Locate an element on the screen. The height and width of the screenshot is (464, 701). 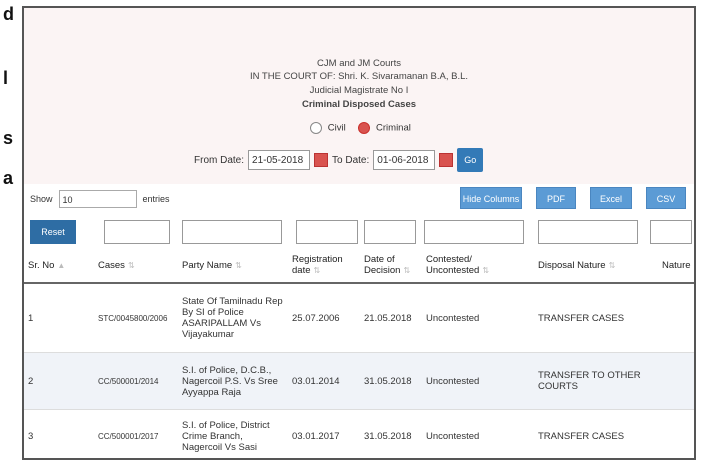
case-type-selector: Civil Criminal is located at coordinates (359, 128).